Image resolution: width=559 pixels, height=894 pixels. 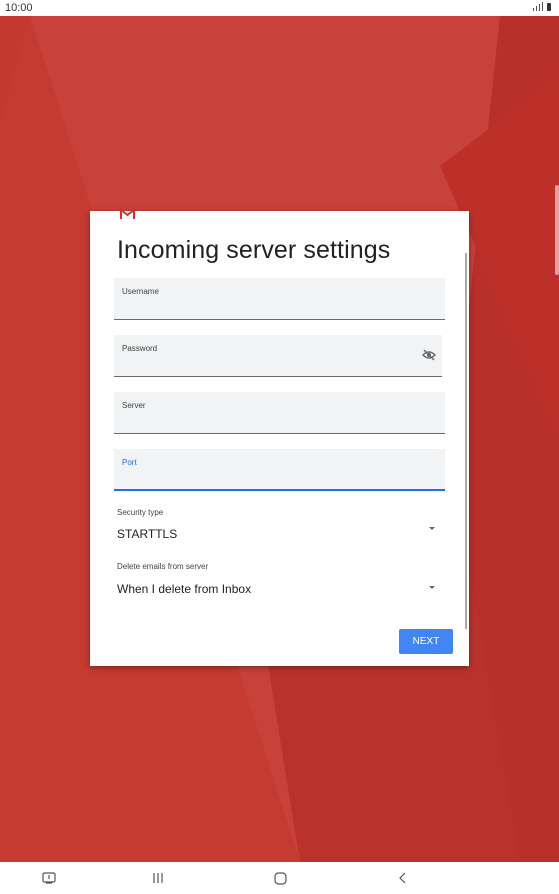 I want to click on home-button, so click(x=280, y=878).